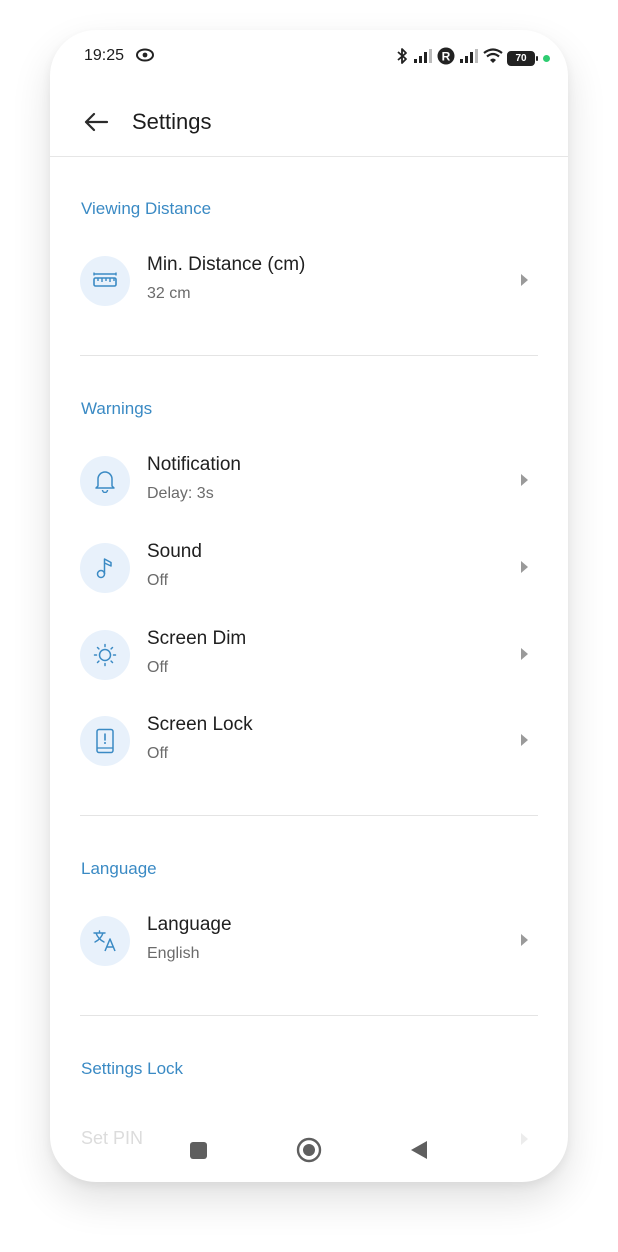 This screenshot has height=1252, width=618. Describe the element at coordinates (309, 121) in the screenshot. I see `app-bar: Settings` at that location.